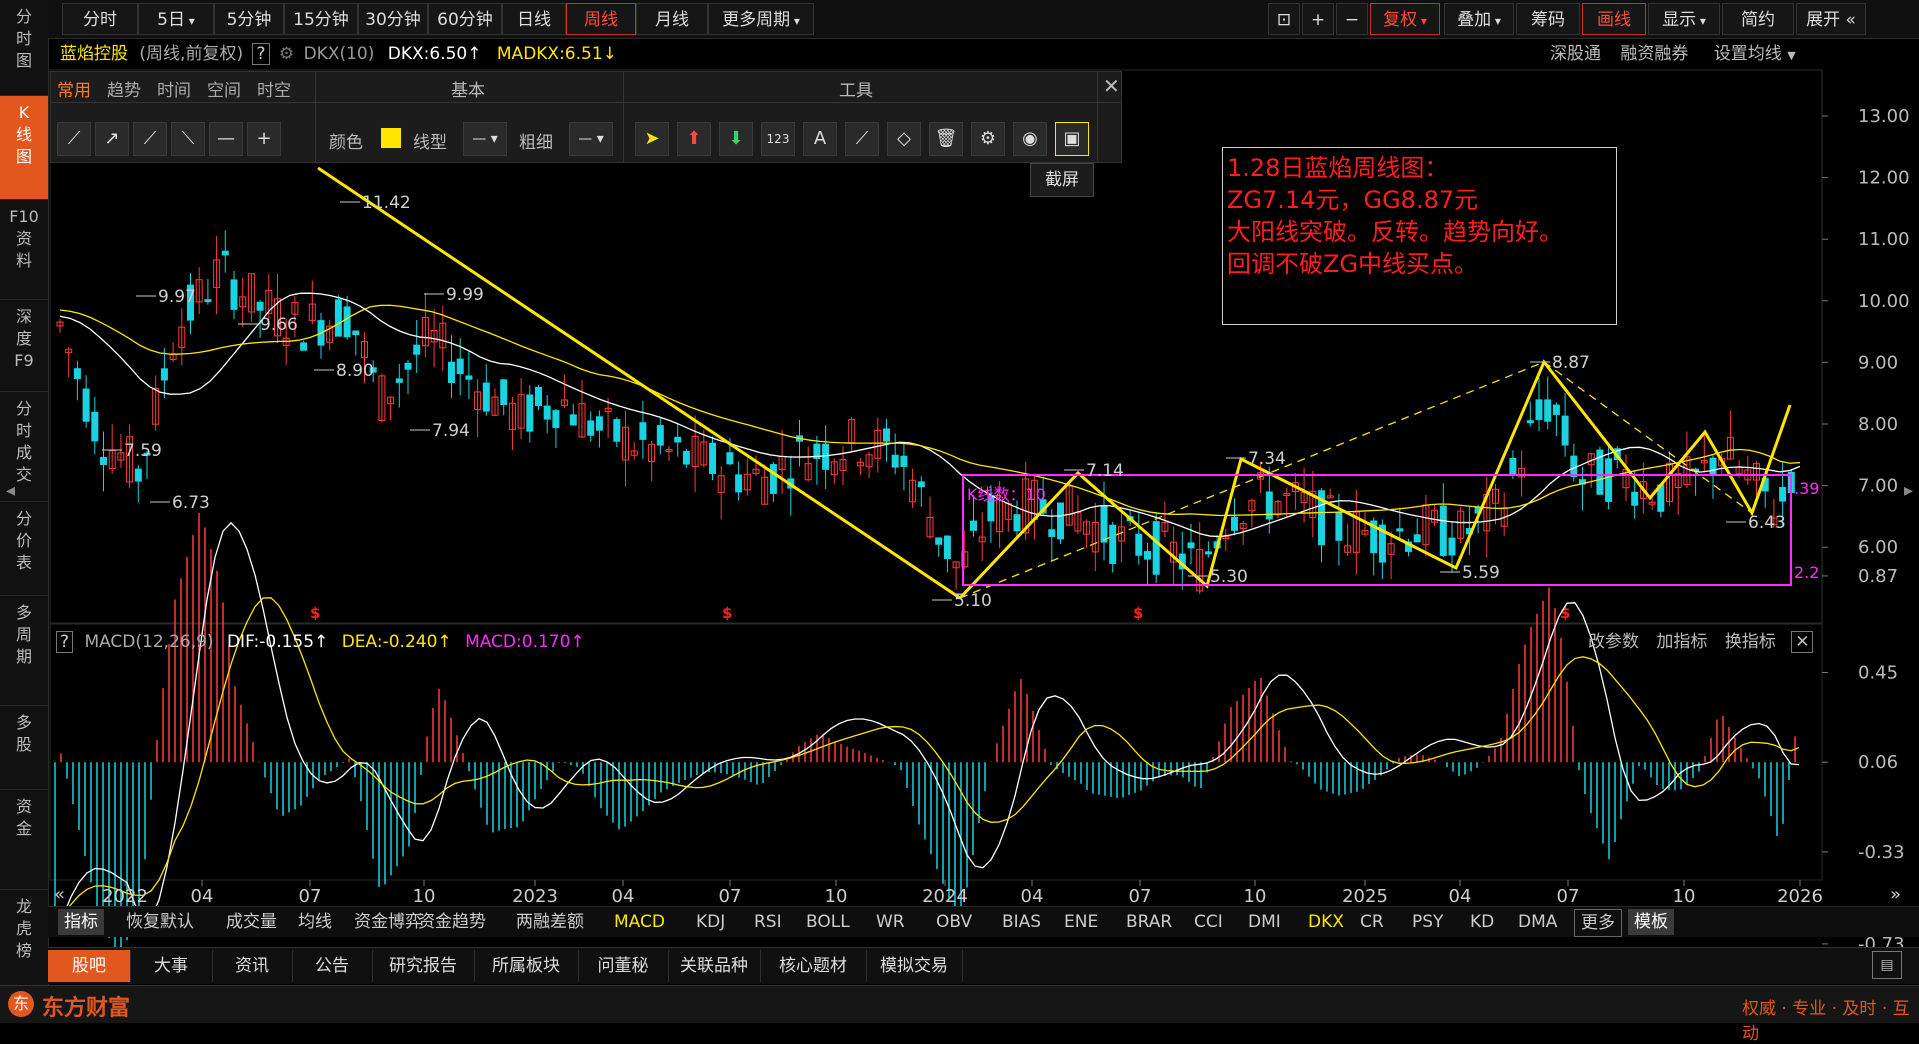 This screenshot has height=1044, width=1919. What do you see at coordinates (1613, 642) in the screenshot?
I see `edit-params-button: 改参数` at bounding box center [1613, 642].